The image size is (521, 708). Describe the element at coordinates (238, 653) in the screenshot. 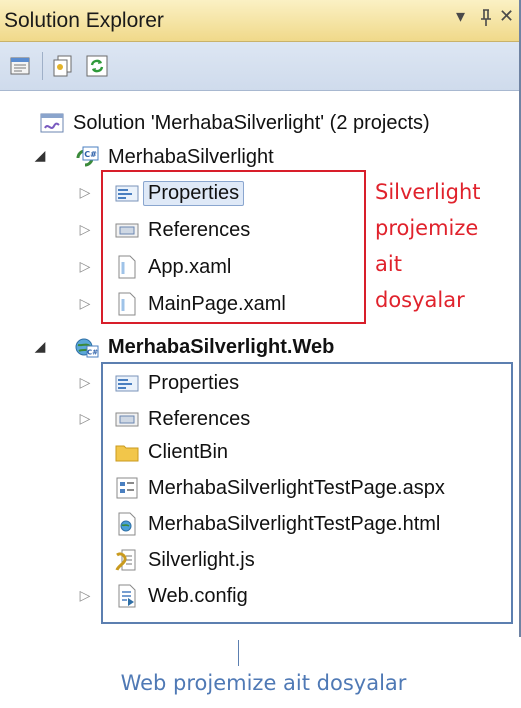

I see `web-files-callout-line` at that location.